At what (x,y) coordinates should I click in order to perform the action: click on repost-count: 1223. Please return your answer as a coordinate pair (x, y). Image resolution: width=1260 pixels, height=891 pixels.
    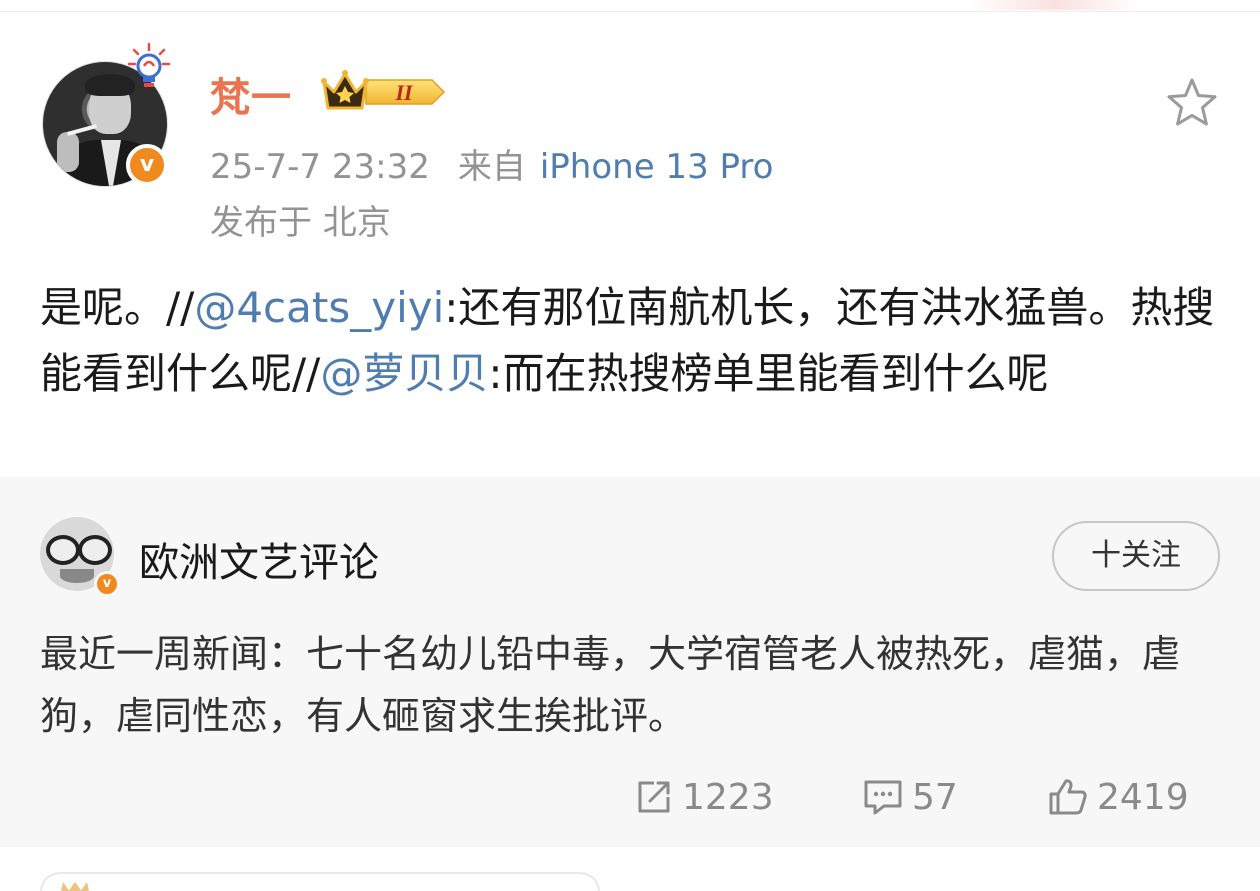
    Looking at the image, I should click on (728, 797).